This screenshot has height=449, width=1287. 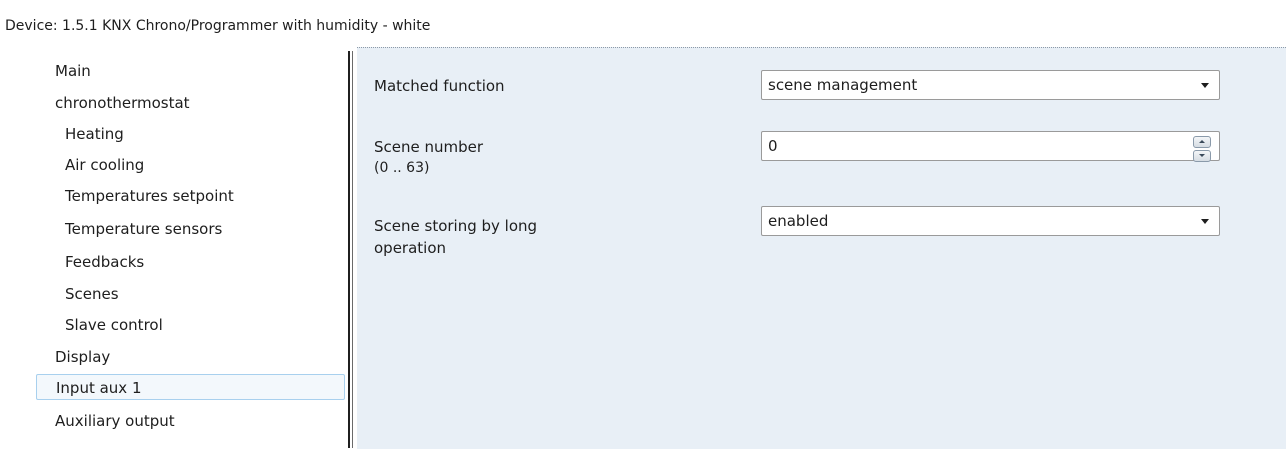 What do you see at coordinates (990, 221) in the screenshot?
I see `scene-storing-dropdown: enabled` at bounding box center [990, 221].